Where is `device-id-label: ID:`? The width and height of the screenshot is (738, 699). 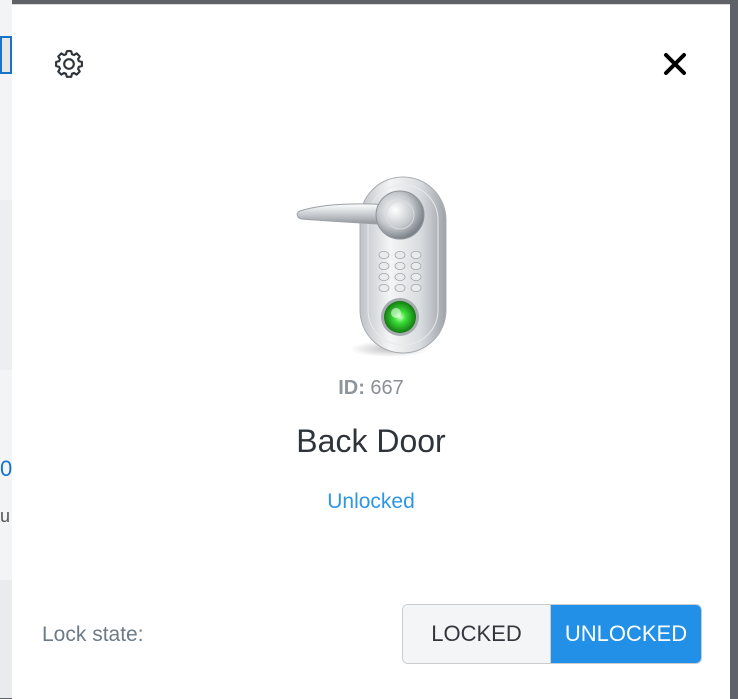 device-id-label: ID: is located at coordinates (351, 388).